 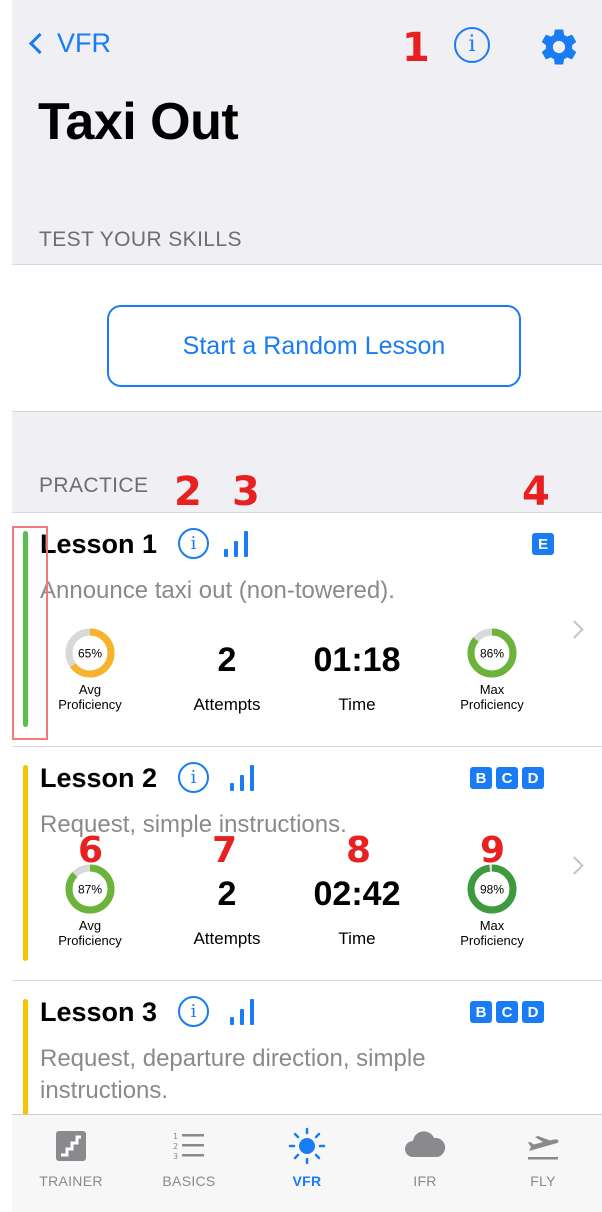 I want to click on tab-basics: 1 2 3 BASICS, so click(x=189, y=1163).